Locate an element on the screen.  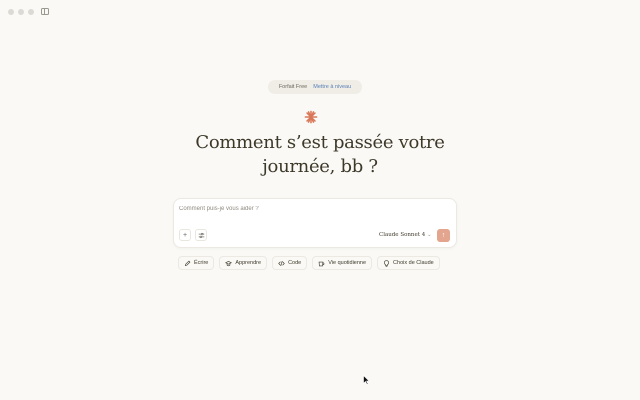
close-window-button is located at coordinates (11, 12).